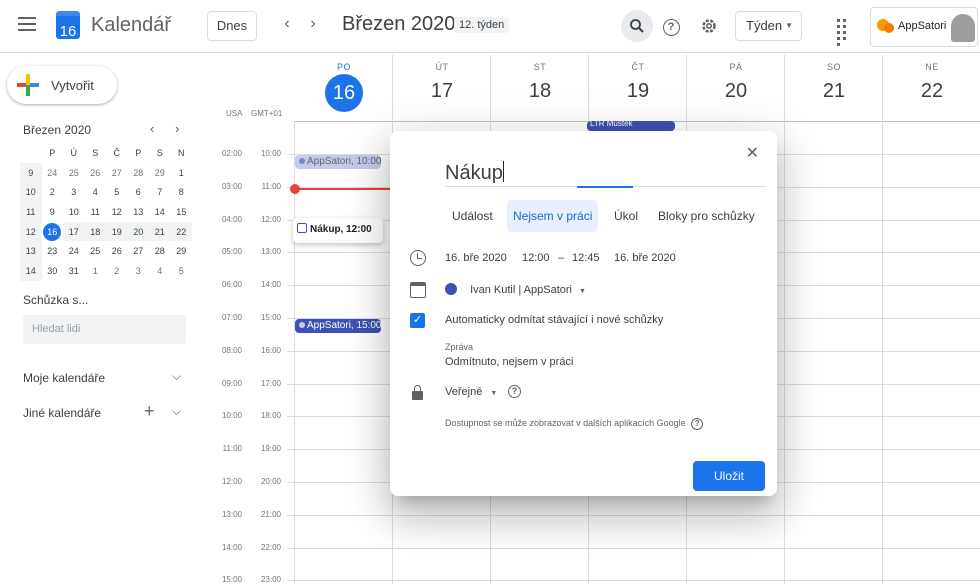 The width and height of the screenshot is (980, 584). What do you see at coordinates (117, 212) in the screenshot?
I see `mini-calendar-day: 12` at bounding box center [117, 212].